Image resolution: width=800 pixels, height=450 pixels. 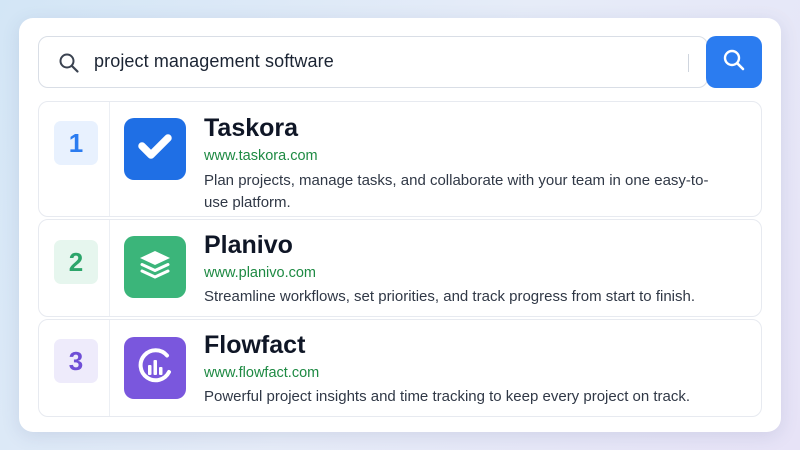 What do you see at coordinates (214, 61) in the screenshot?
I see `search-query-text: project management software` at bounding box center [214, 61].